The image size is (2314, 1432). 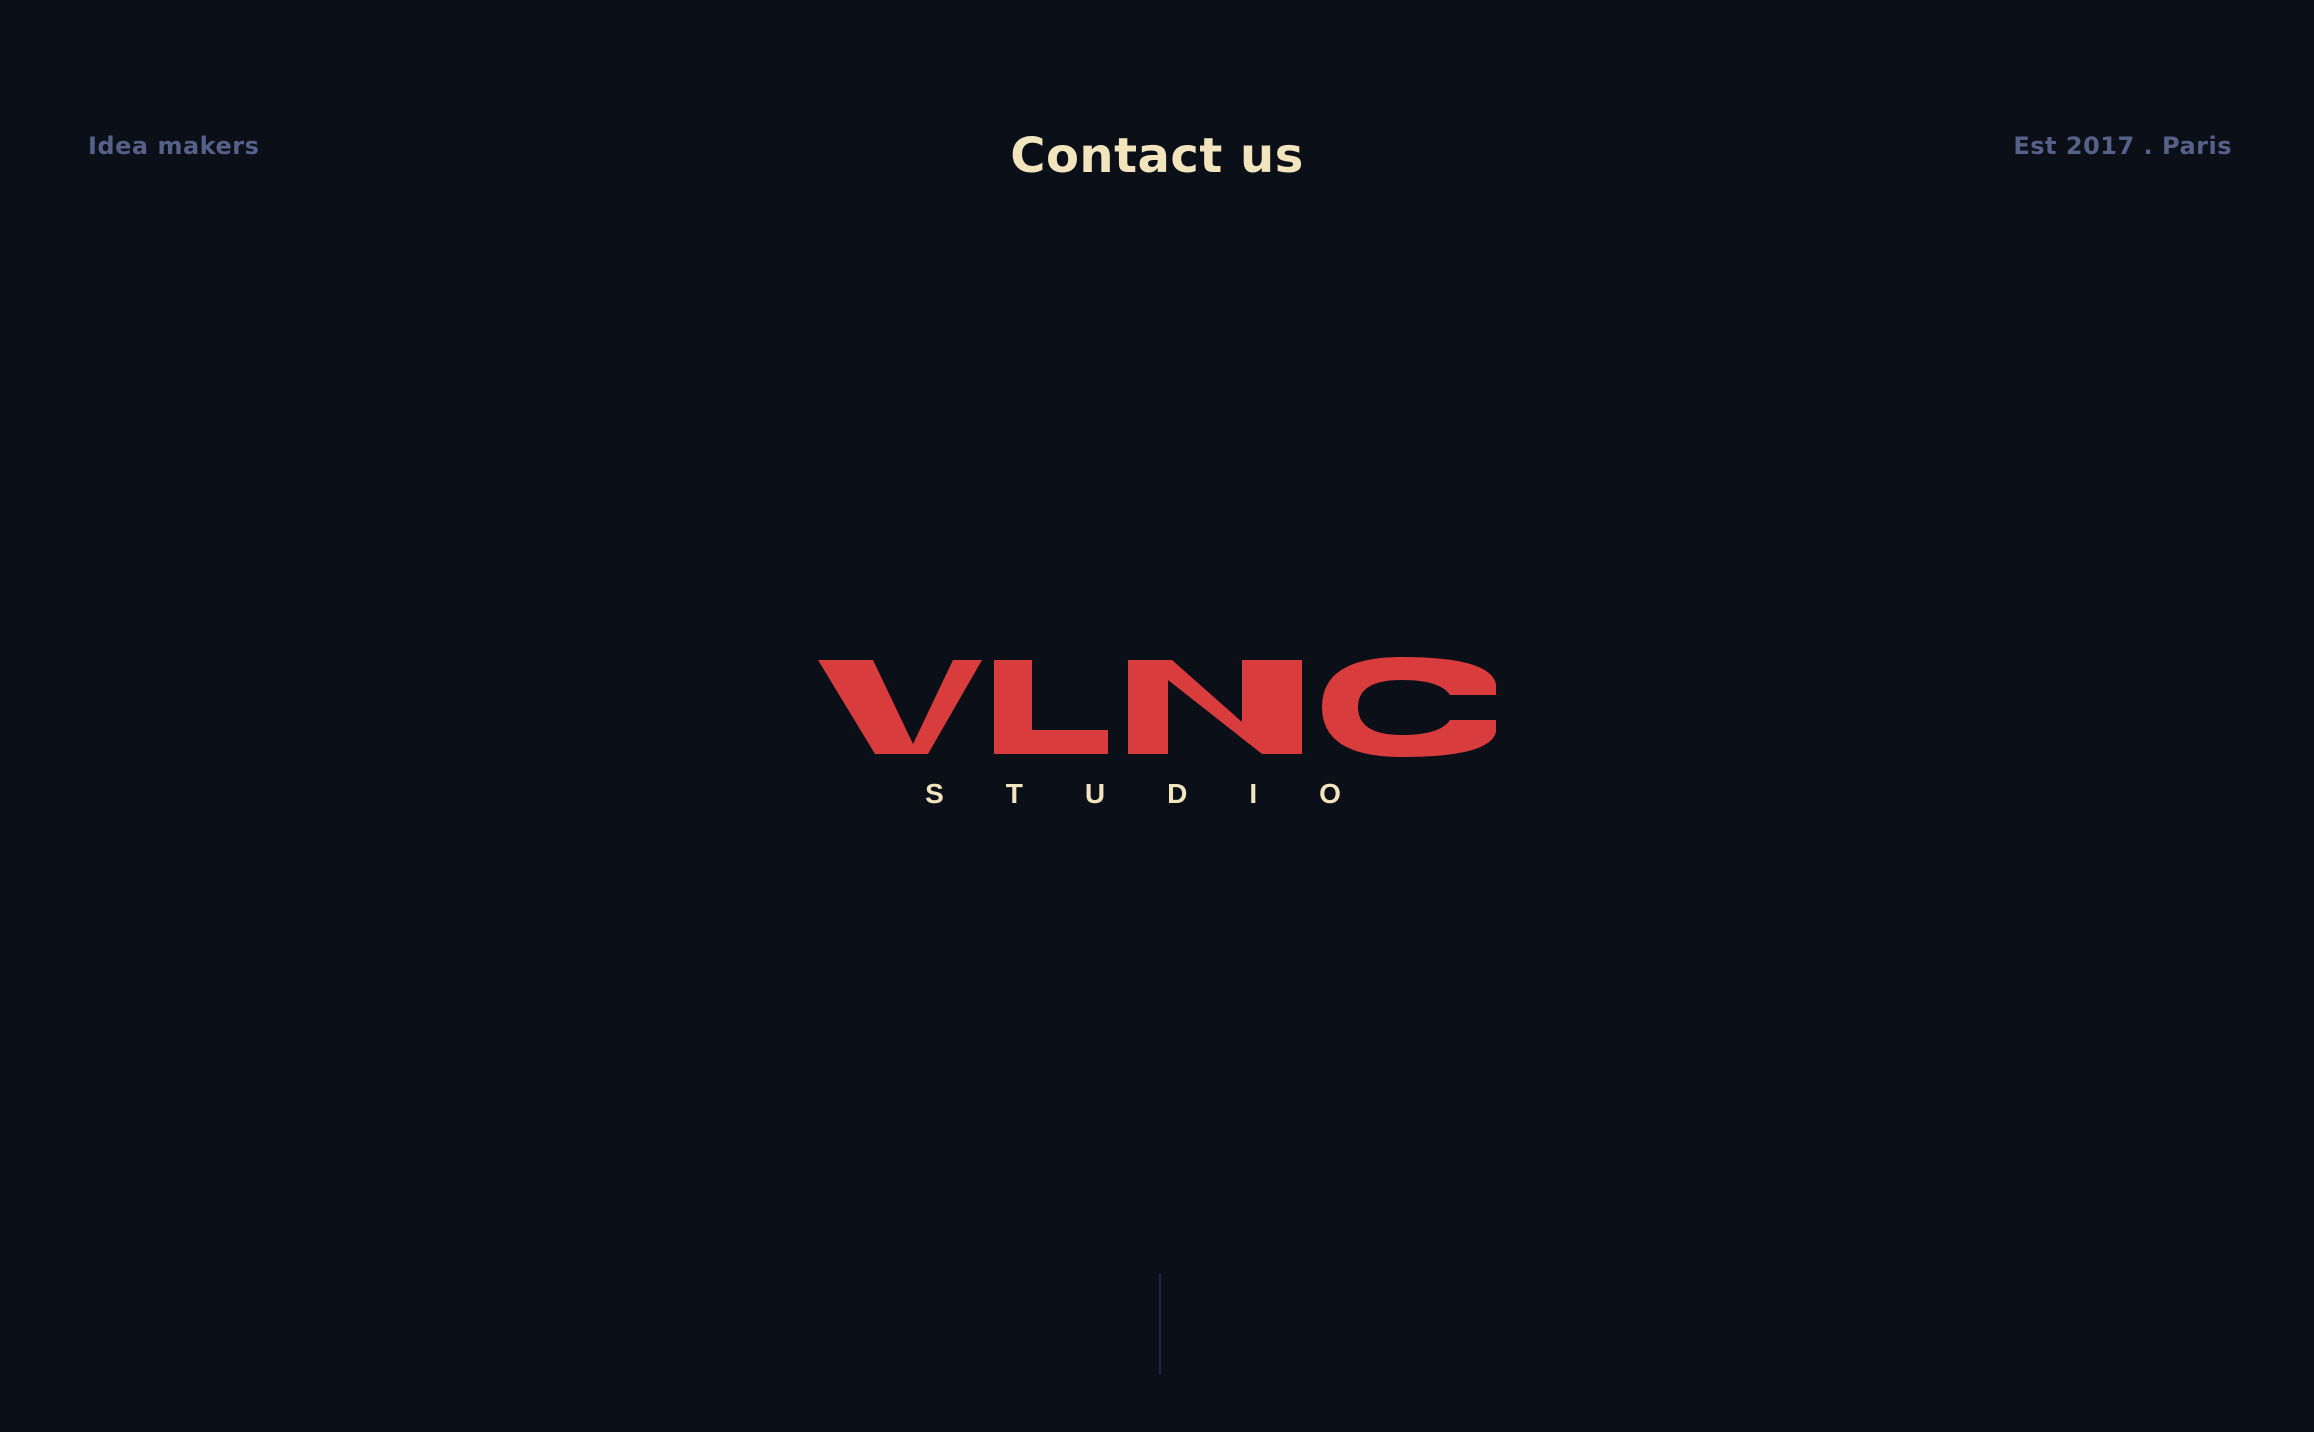 I want to click on logo-subtitle: STUDIO, so click(x=1164, y=793).